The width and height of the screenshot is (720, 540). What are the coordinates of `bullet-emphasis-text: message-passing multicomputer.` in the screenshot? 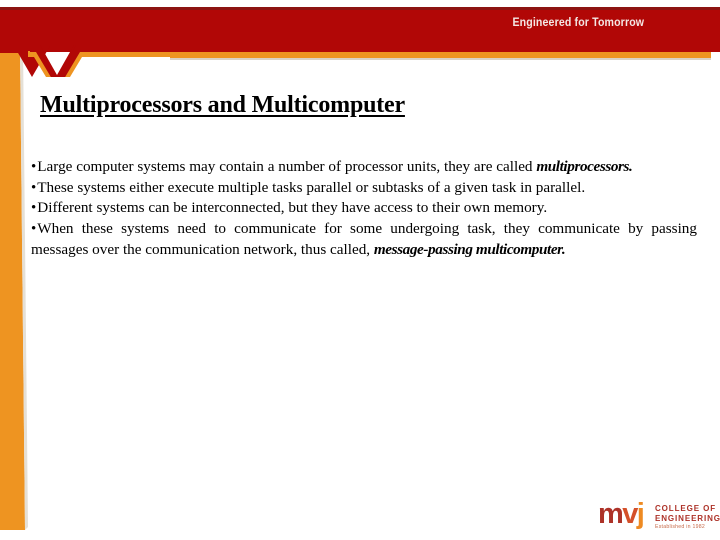 It's located at (469, 249).